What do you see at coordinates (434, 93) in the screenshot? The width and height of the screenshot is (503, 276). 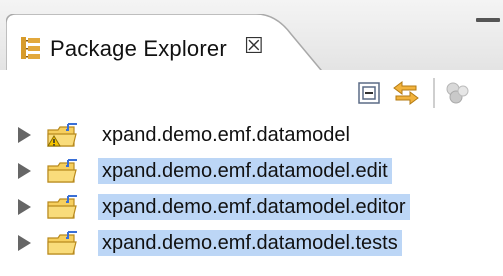 I see `toolbar-separator` at bounding box center [434, 93].